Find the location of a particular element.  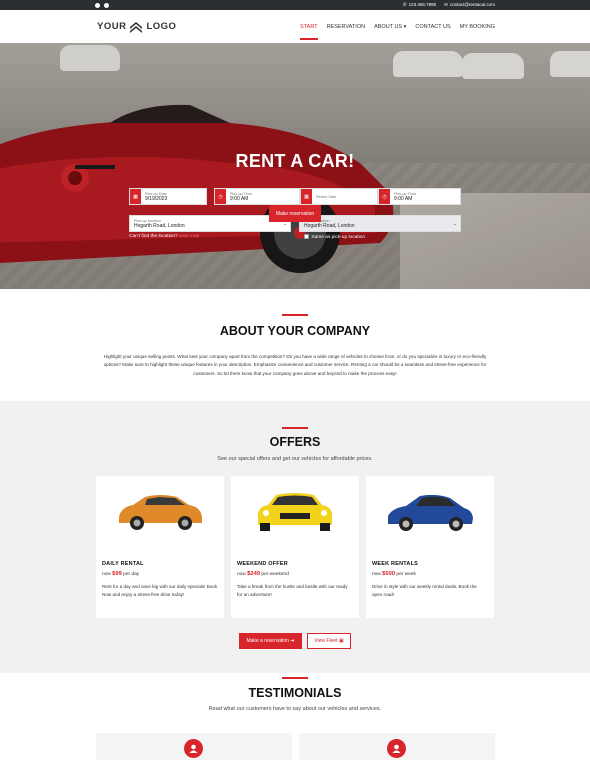

make-reservation-button: Make reservation is located at coordinates (295, 213).